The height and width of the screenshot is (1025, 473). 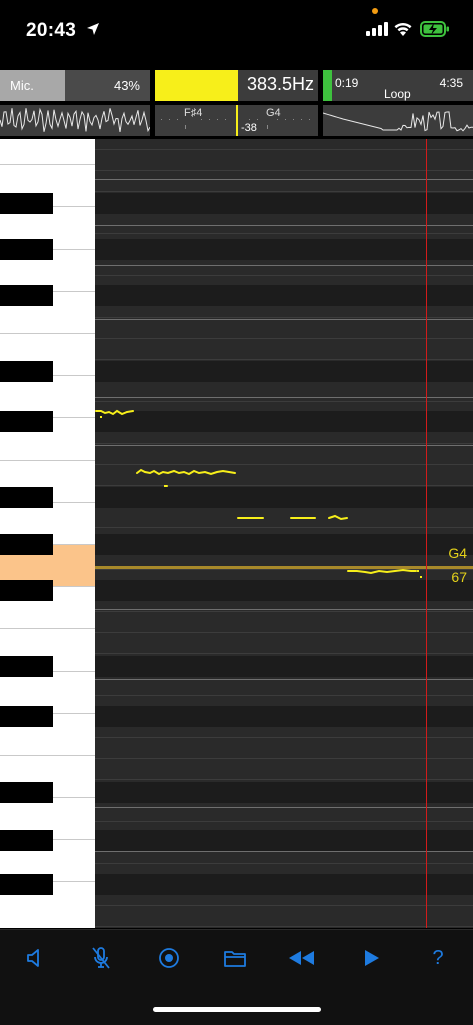 I want to click on mic-mute-button, so click(x=101, y=958).